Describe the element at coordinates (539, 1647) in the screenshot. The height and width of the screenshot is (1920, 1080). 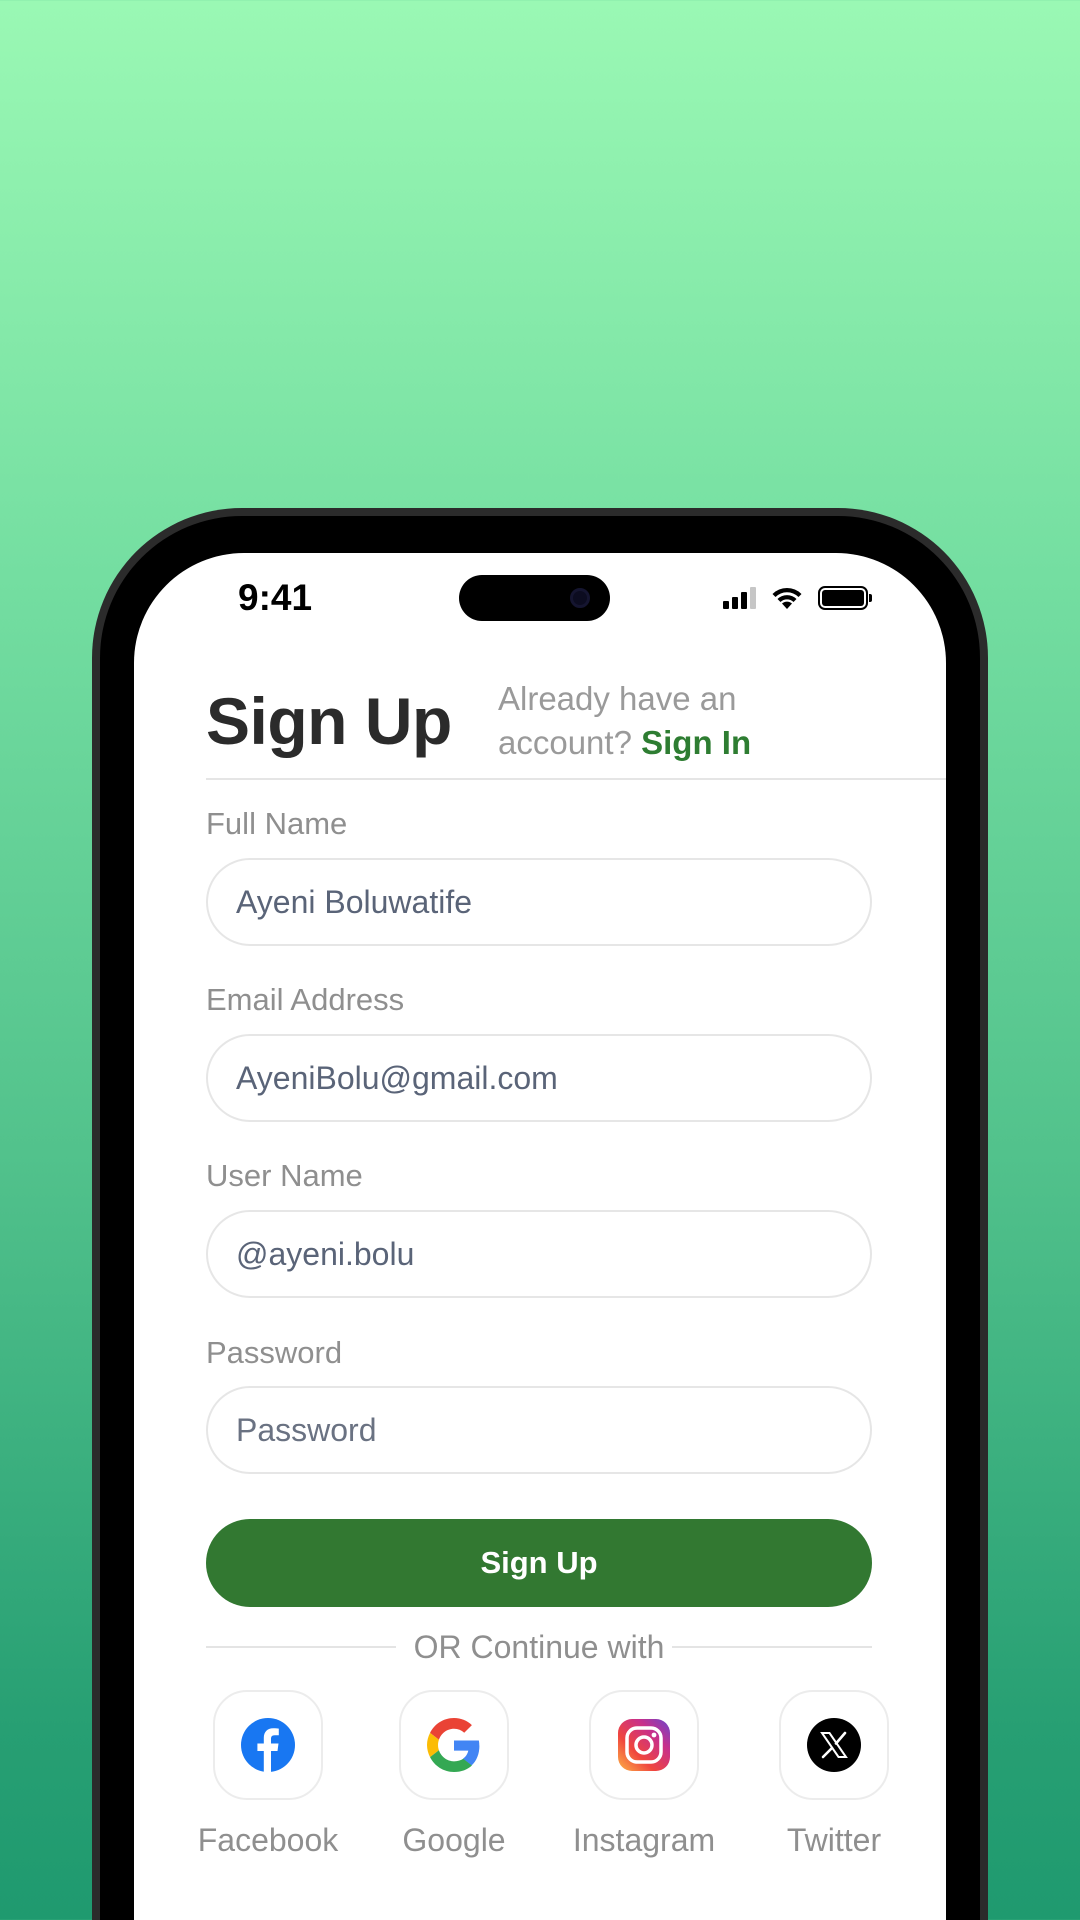
I see `or-continue-text: OR Continue with` at that location.